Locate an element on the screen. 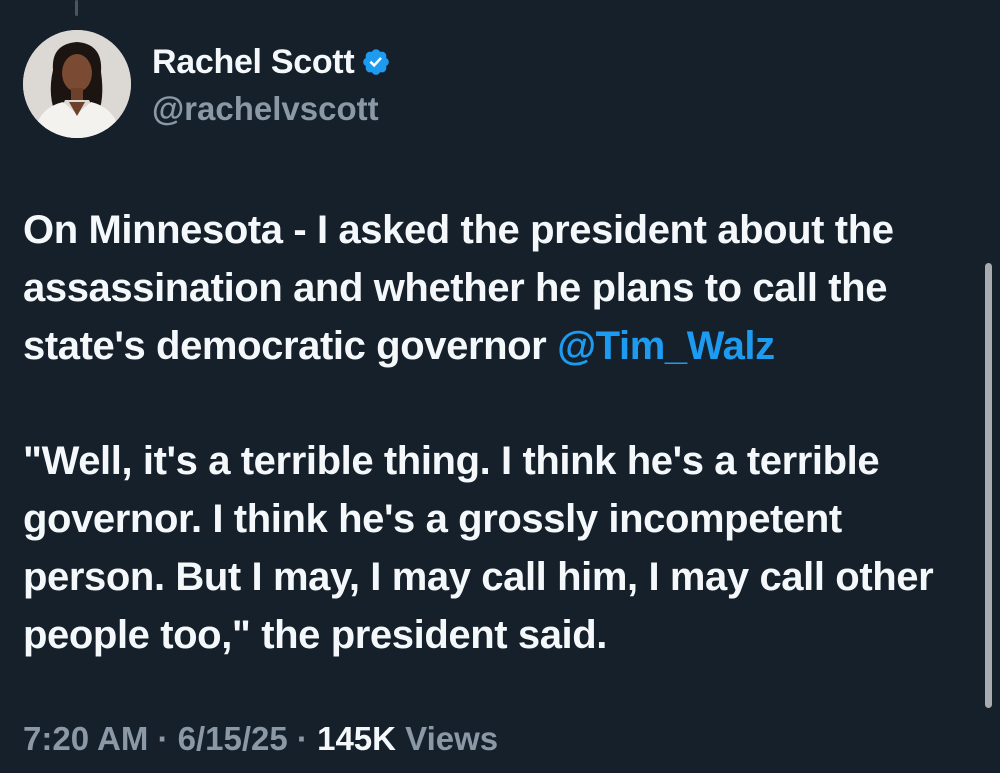  avatar is located at coordinates (77, 84).